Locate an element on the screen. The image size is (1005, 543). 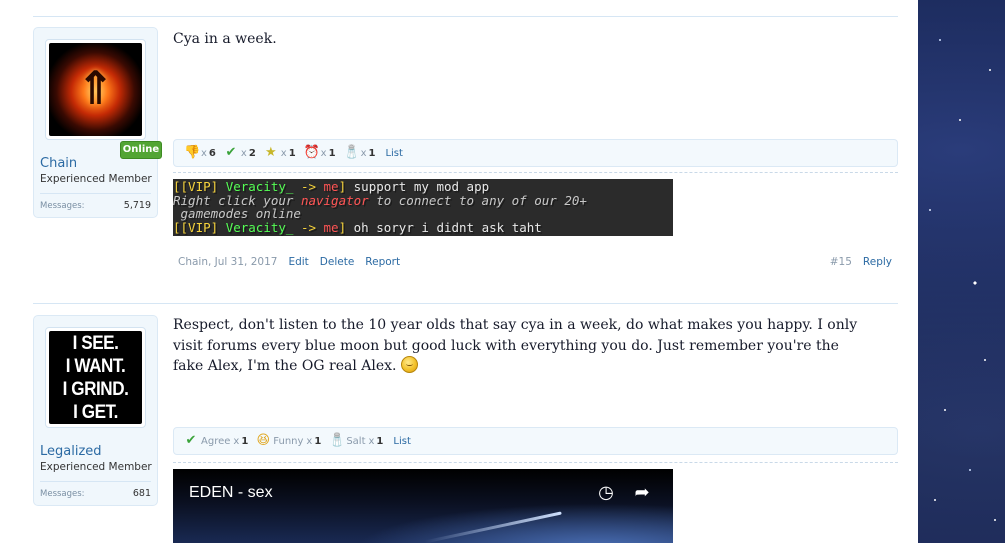
signature-segment: me is located at coordinates (331, 227).